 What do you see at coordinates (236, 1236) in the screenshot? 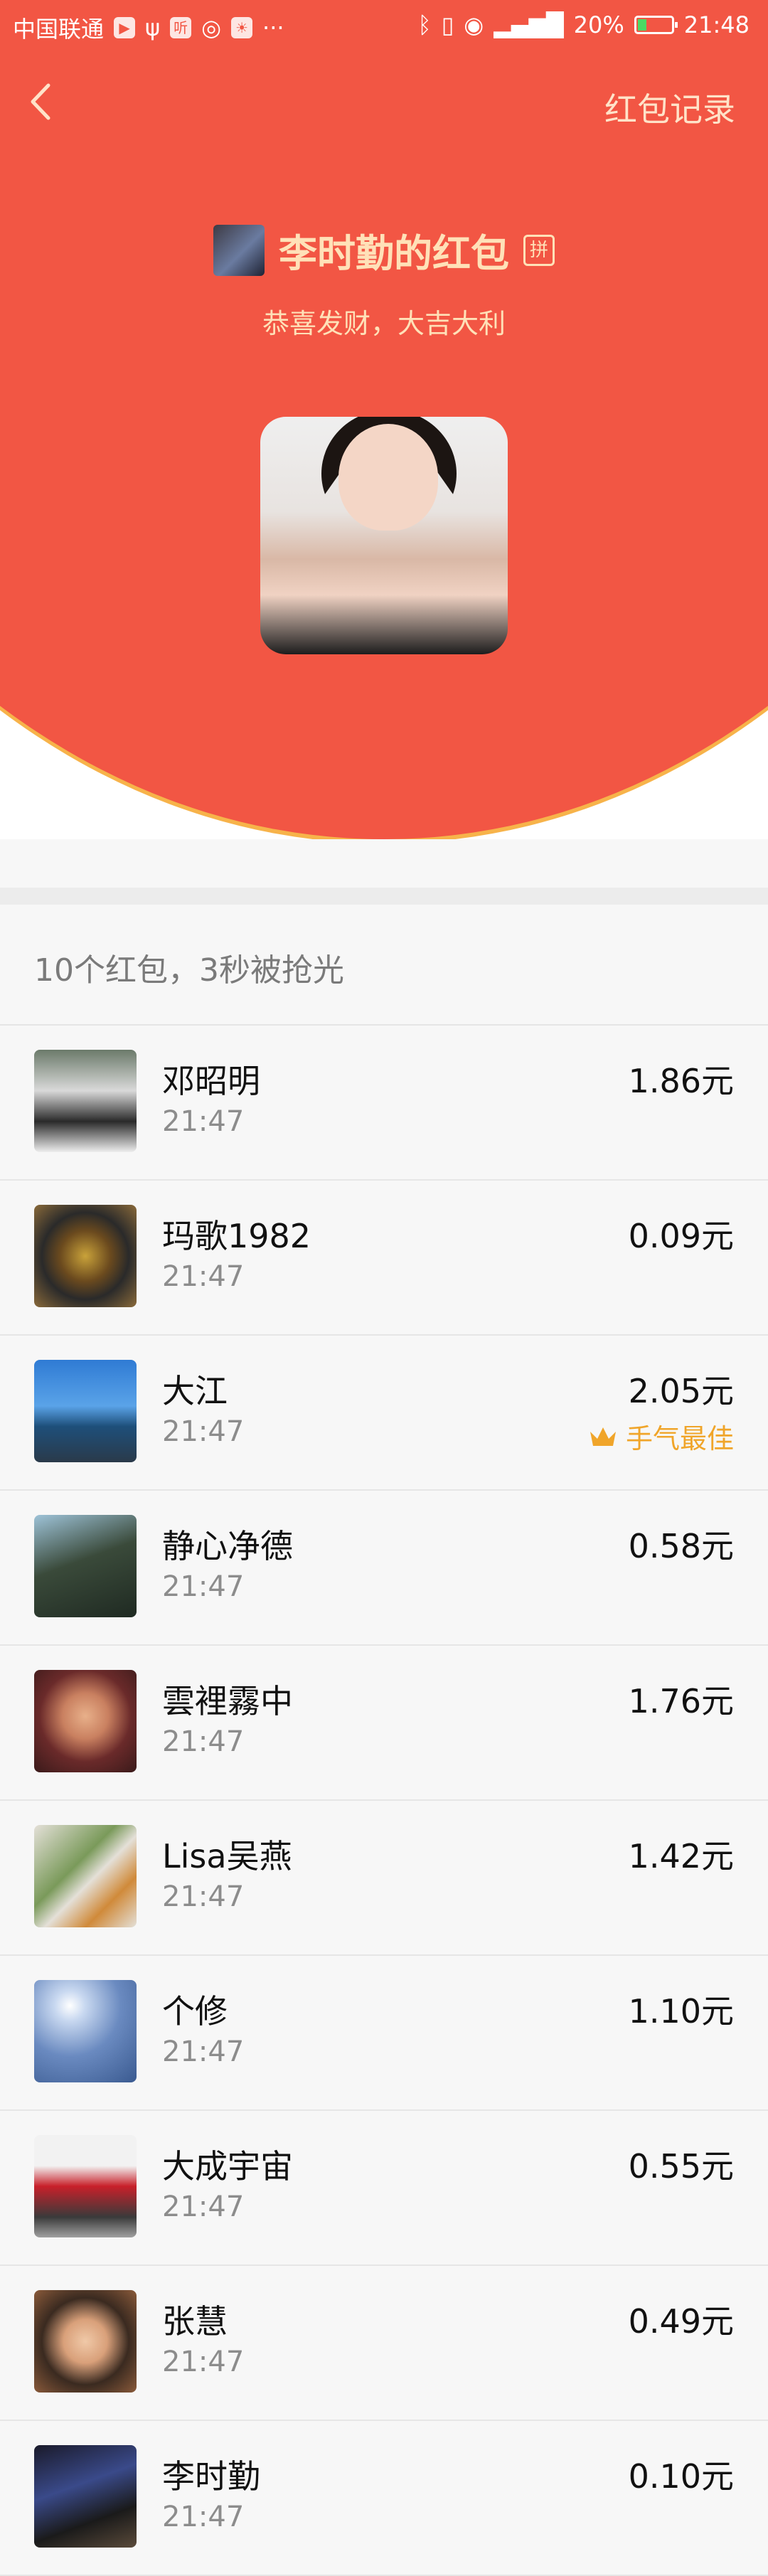
I see `recipient-name: 玛歌1982` at bounding box center [236, 1236].